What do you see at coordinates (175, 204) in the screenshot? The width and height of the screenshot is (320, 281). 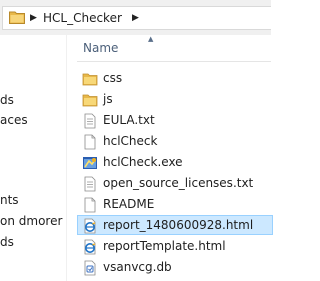 I see `list-item: README` at bounding box center [175, 204].